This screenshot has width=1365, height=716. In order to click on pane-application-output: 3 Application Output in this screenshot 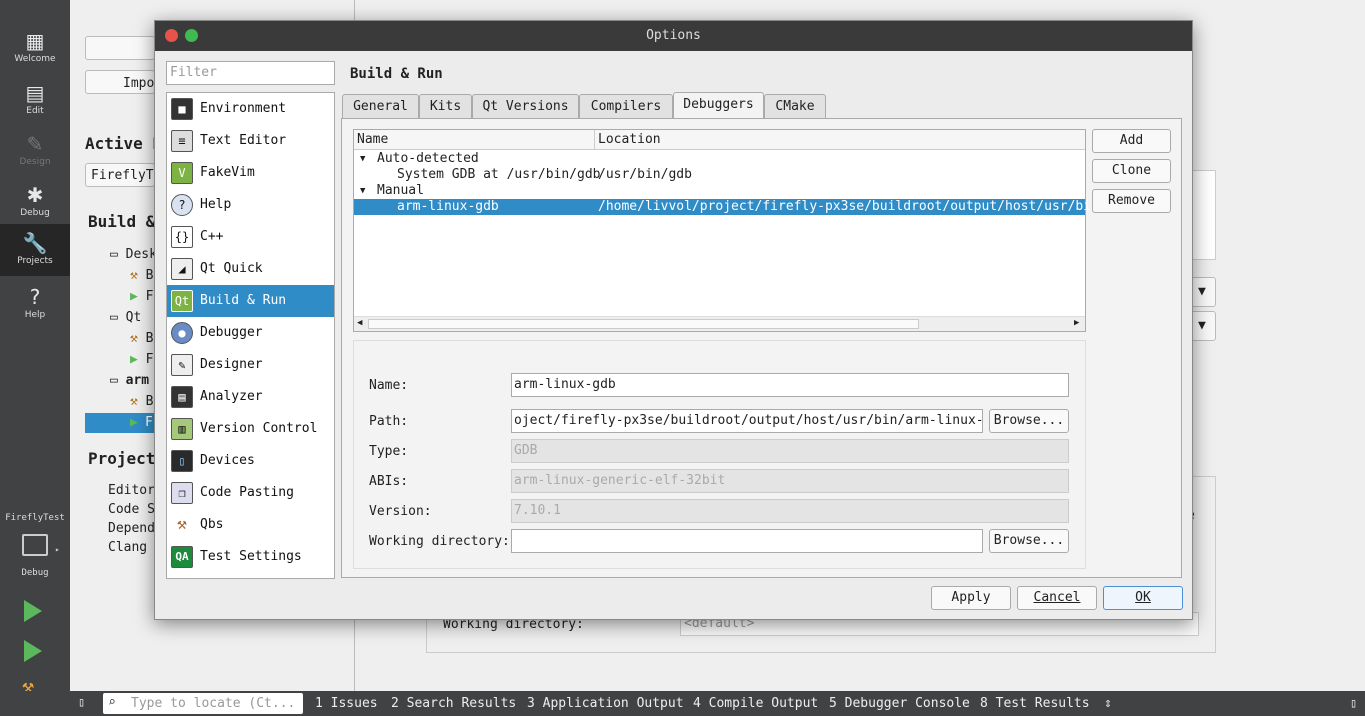, I will do `click(605, 703)`.